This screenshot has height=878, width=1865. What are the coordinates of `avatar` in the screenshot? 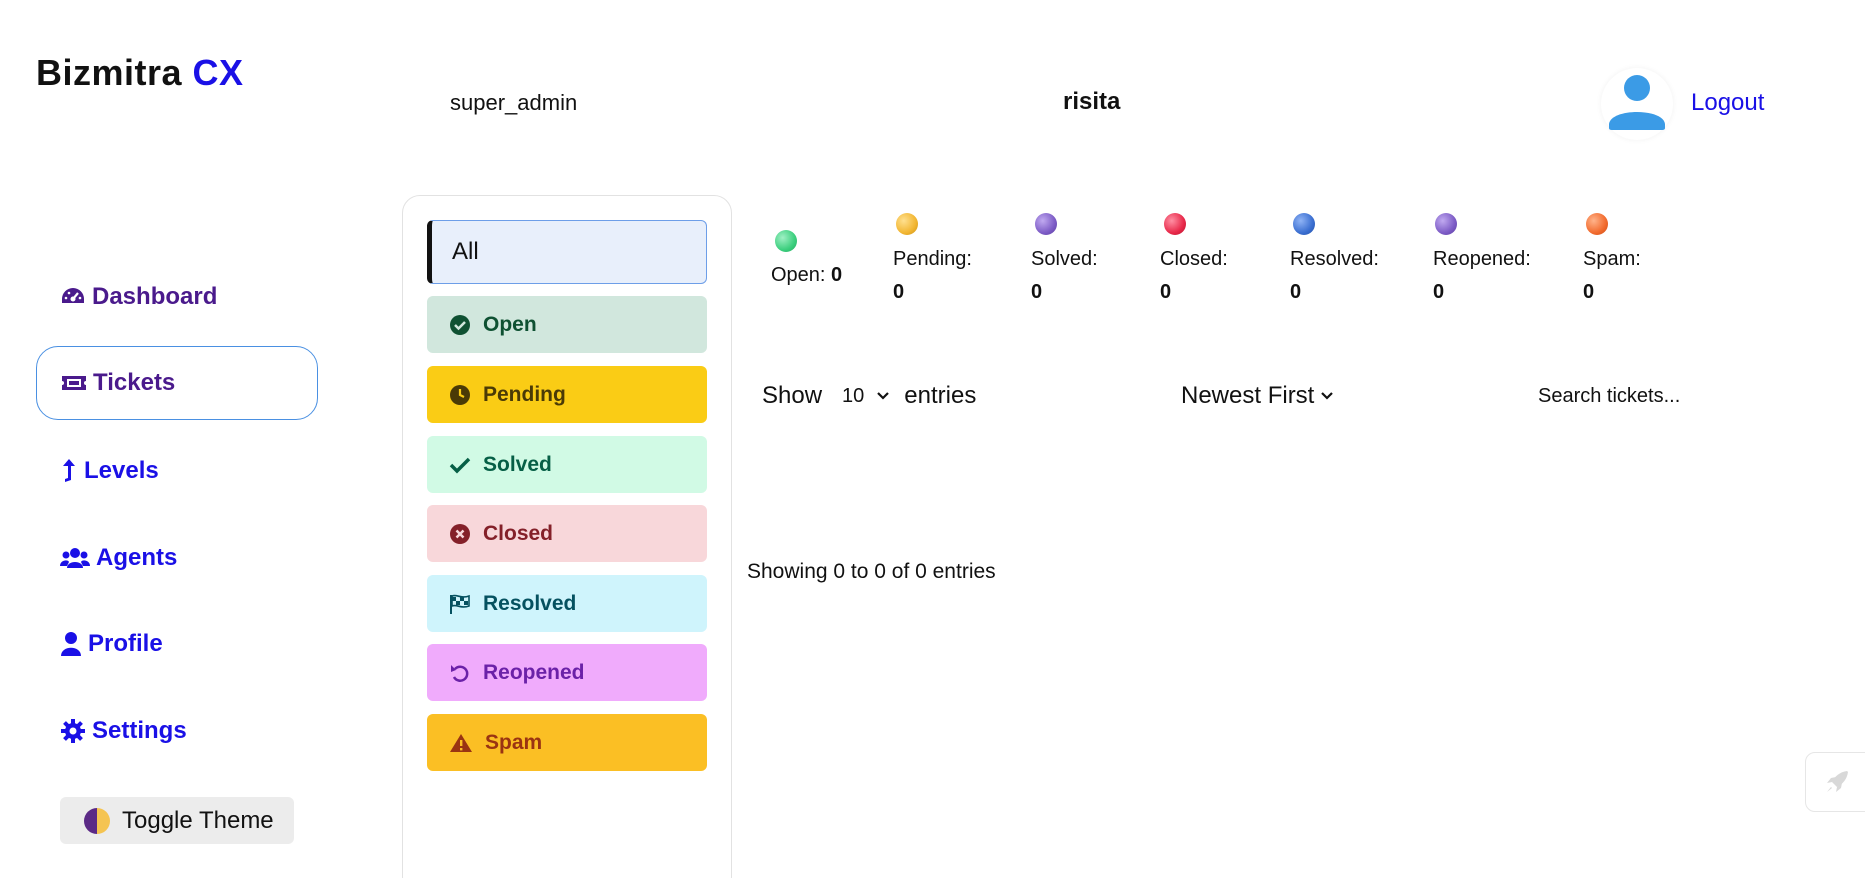 It's located at (1637, 104).